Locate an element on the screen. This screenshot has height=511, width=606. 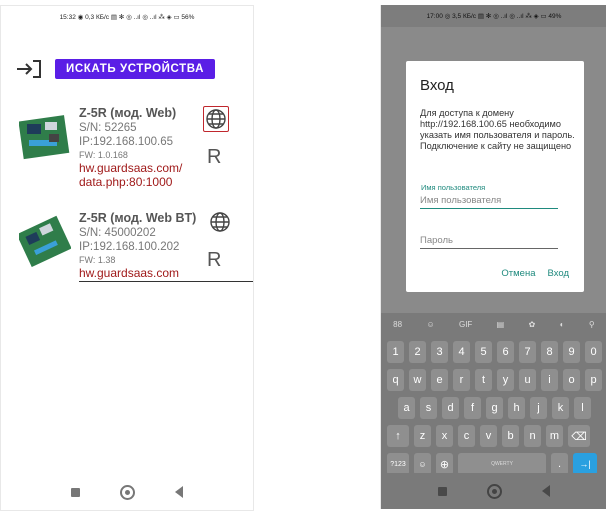
key: 1 is located at coordinates (395, 352).